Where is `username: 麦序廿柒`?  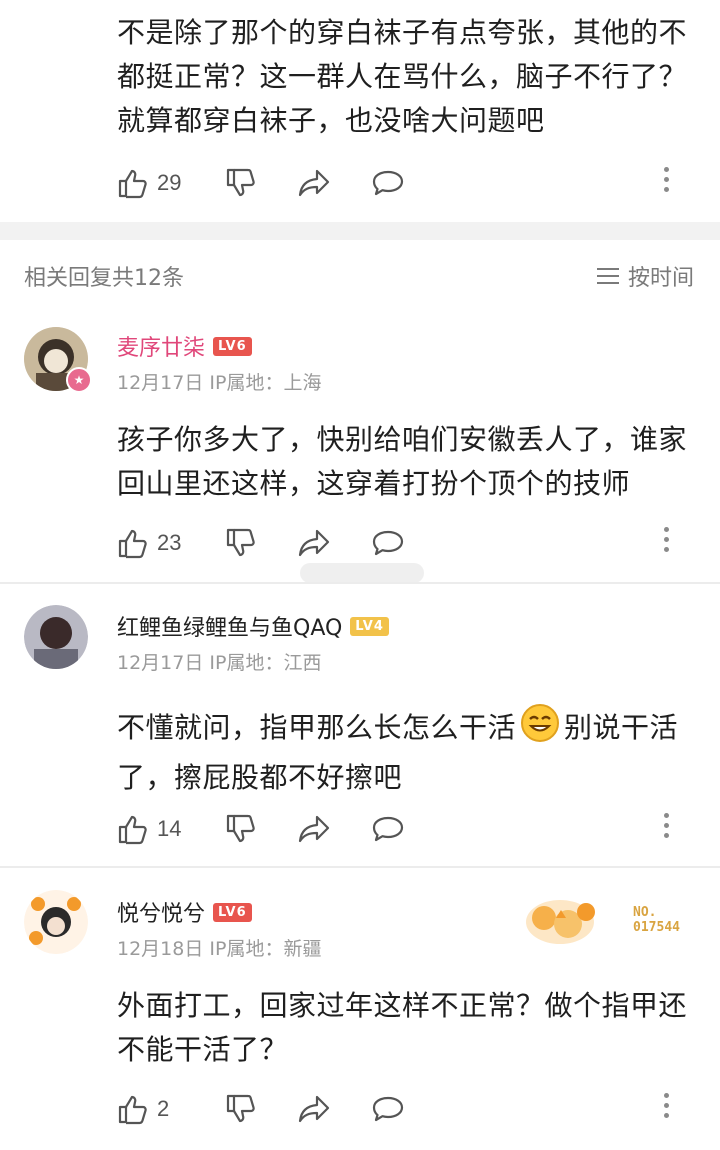
username: 麦序廿柒 is located at coordinates (161, 346).